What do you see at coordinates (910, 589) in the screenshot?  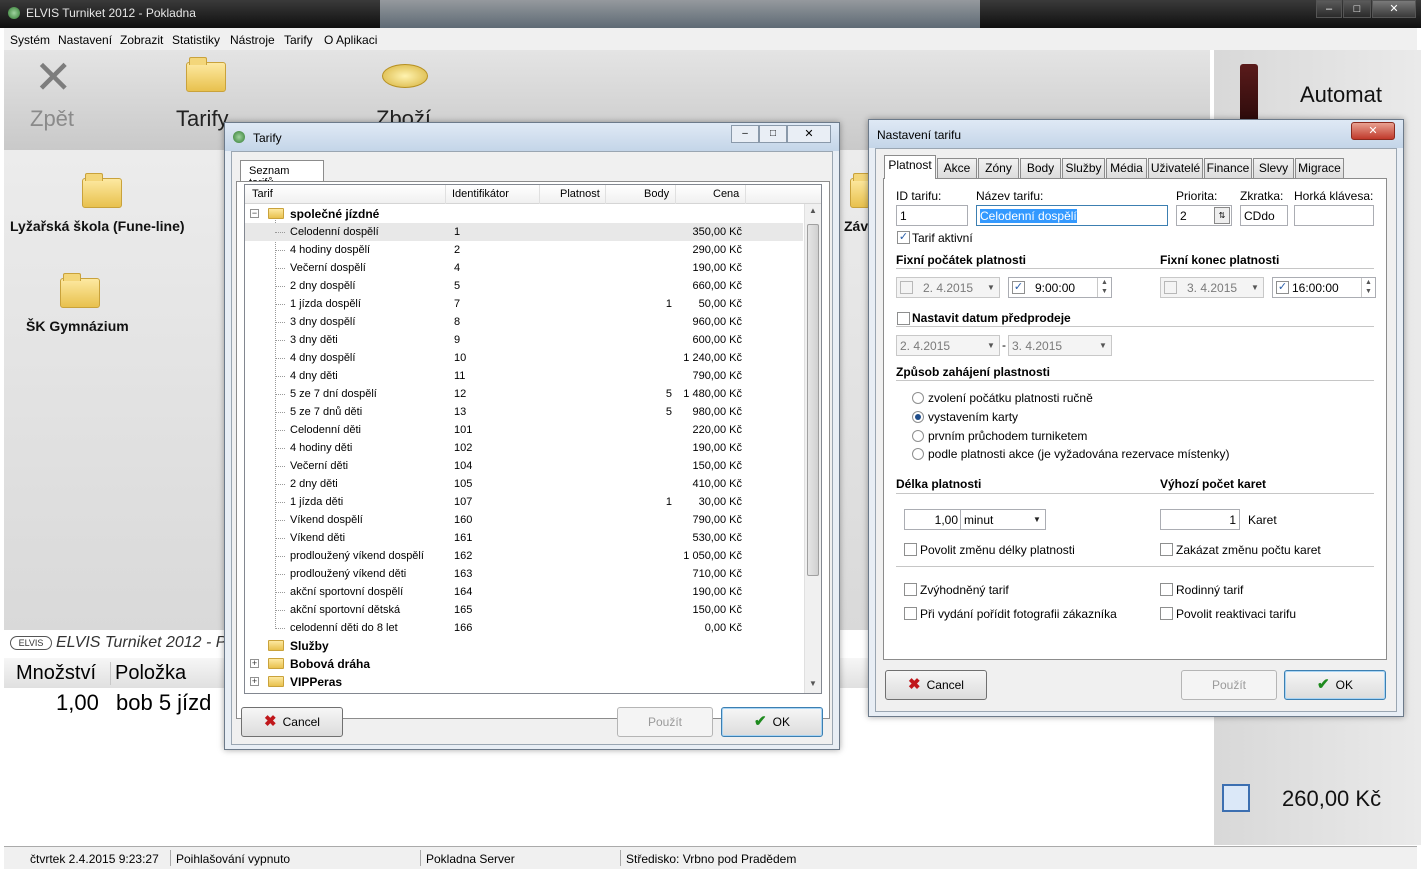 I see `discounted-checkbox` at bounding box center [910, 589].